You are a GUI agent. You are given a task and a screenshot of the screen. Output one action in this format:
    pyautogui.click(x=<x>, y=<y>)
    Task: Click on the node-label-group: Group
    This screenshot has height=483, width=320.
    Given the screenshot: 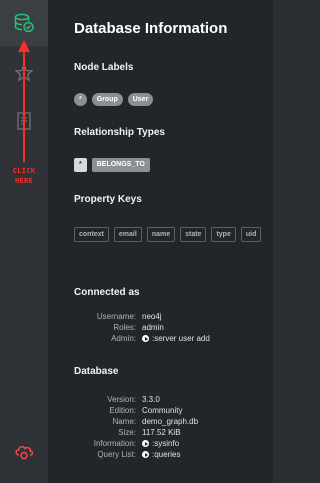 What is the action you would take?
    pyautogui.click(x=107, y=99)
    